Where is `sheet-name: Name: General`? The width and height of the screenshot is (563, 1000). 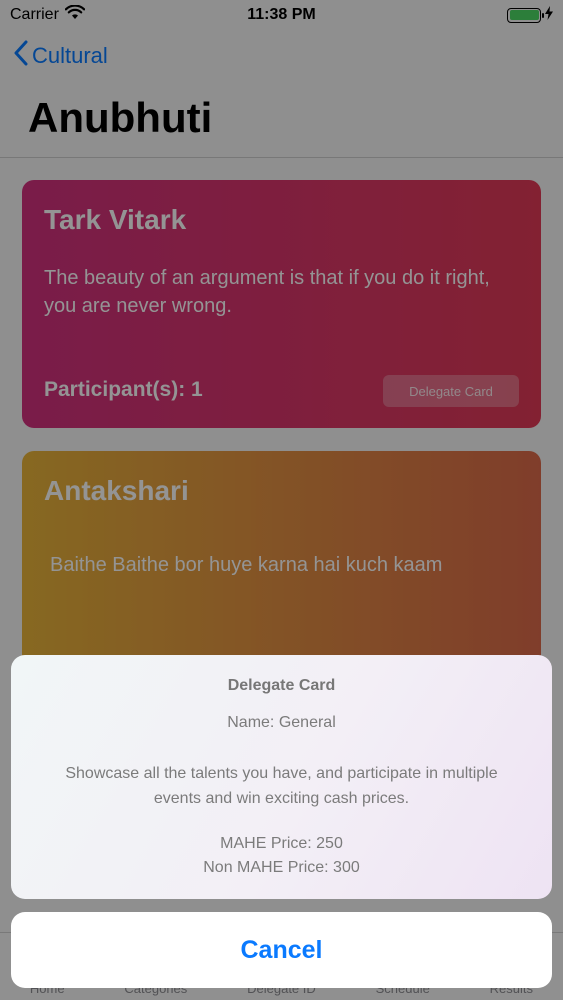
sheet-name: Name: General is located at coordinates (281, 722).